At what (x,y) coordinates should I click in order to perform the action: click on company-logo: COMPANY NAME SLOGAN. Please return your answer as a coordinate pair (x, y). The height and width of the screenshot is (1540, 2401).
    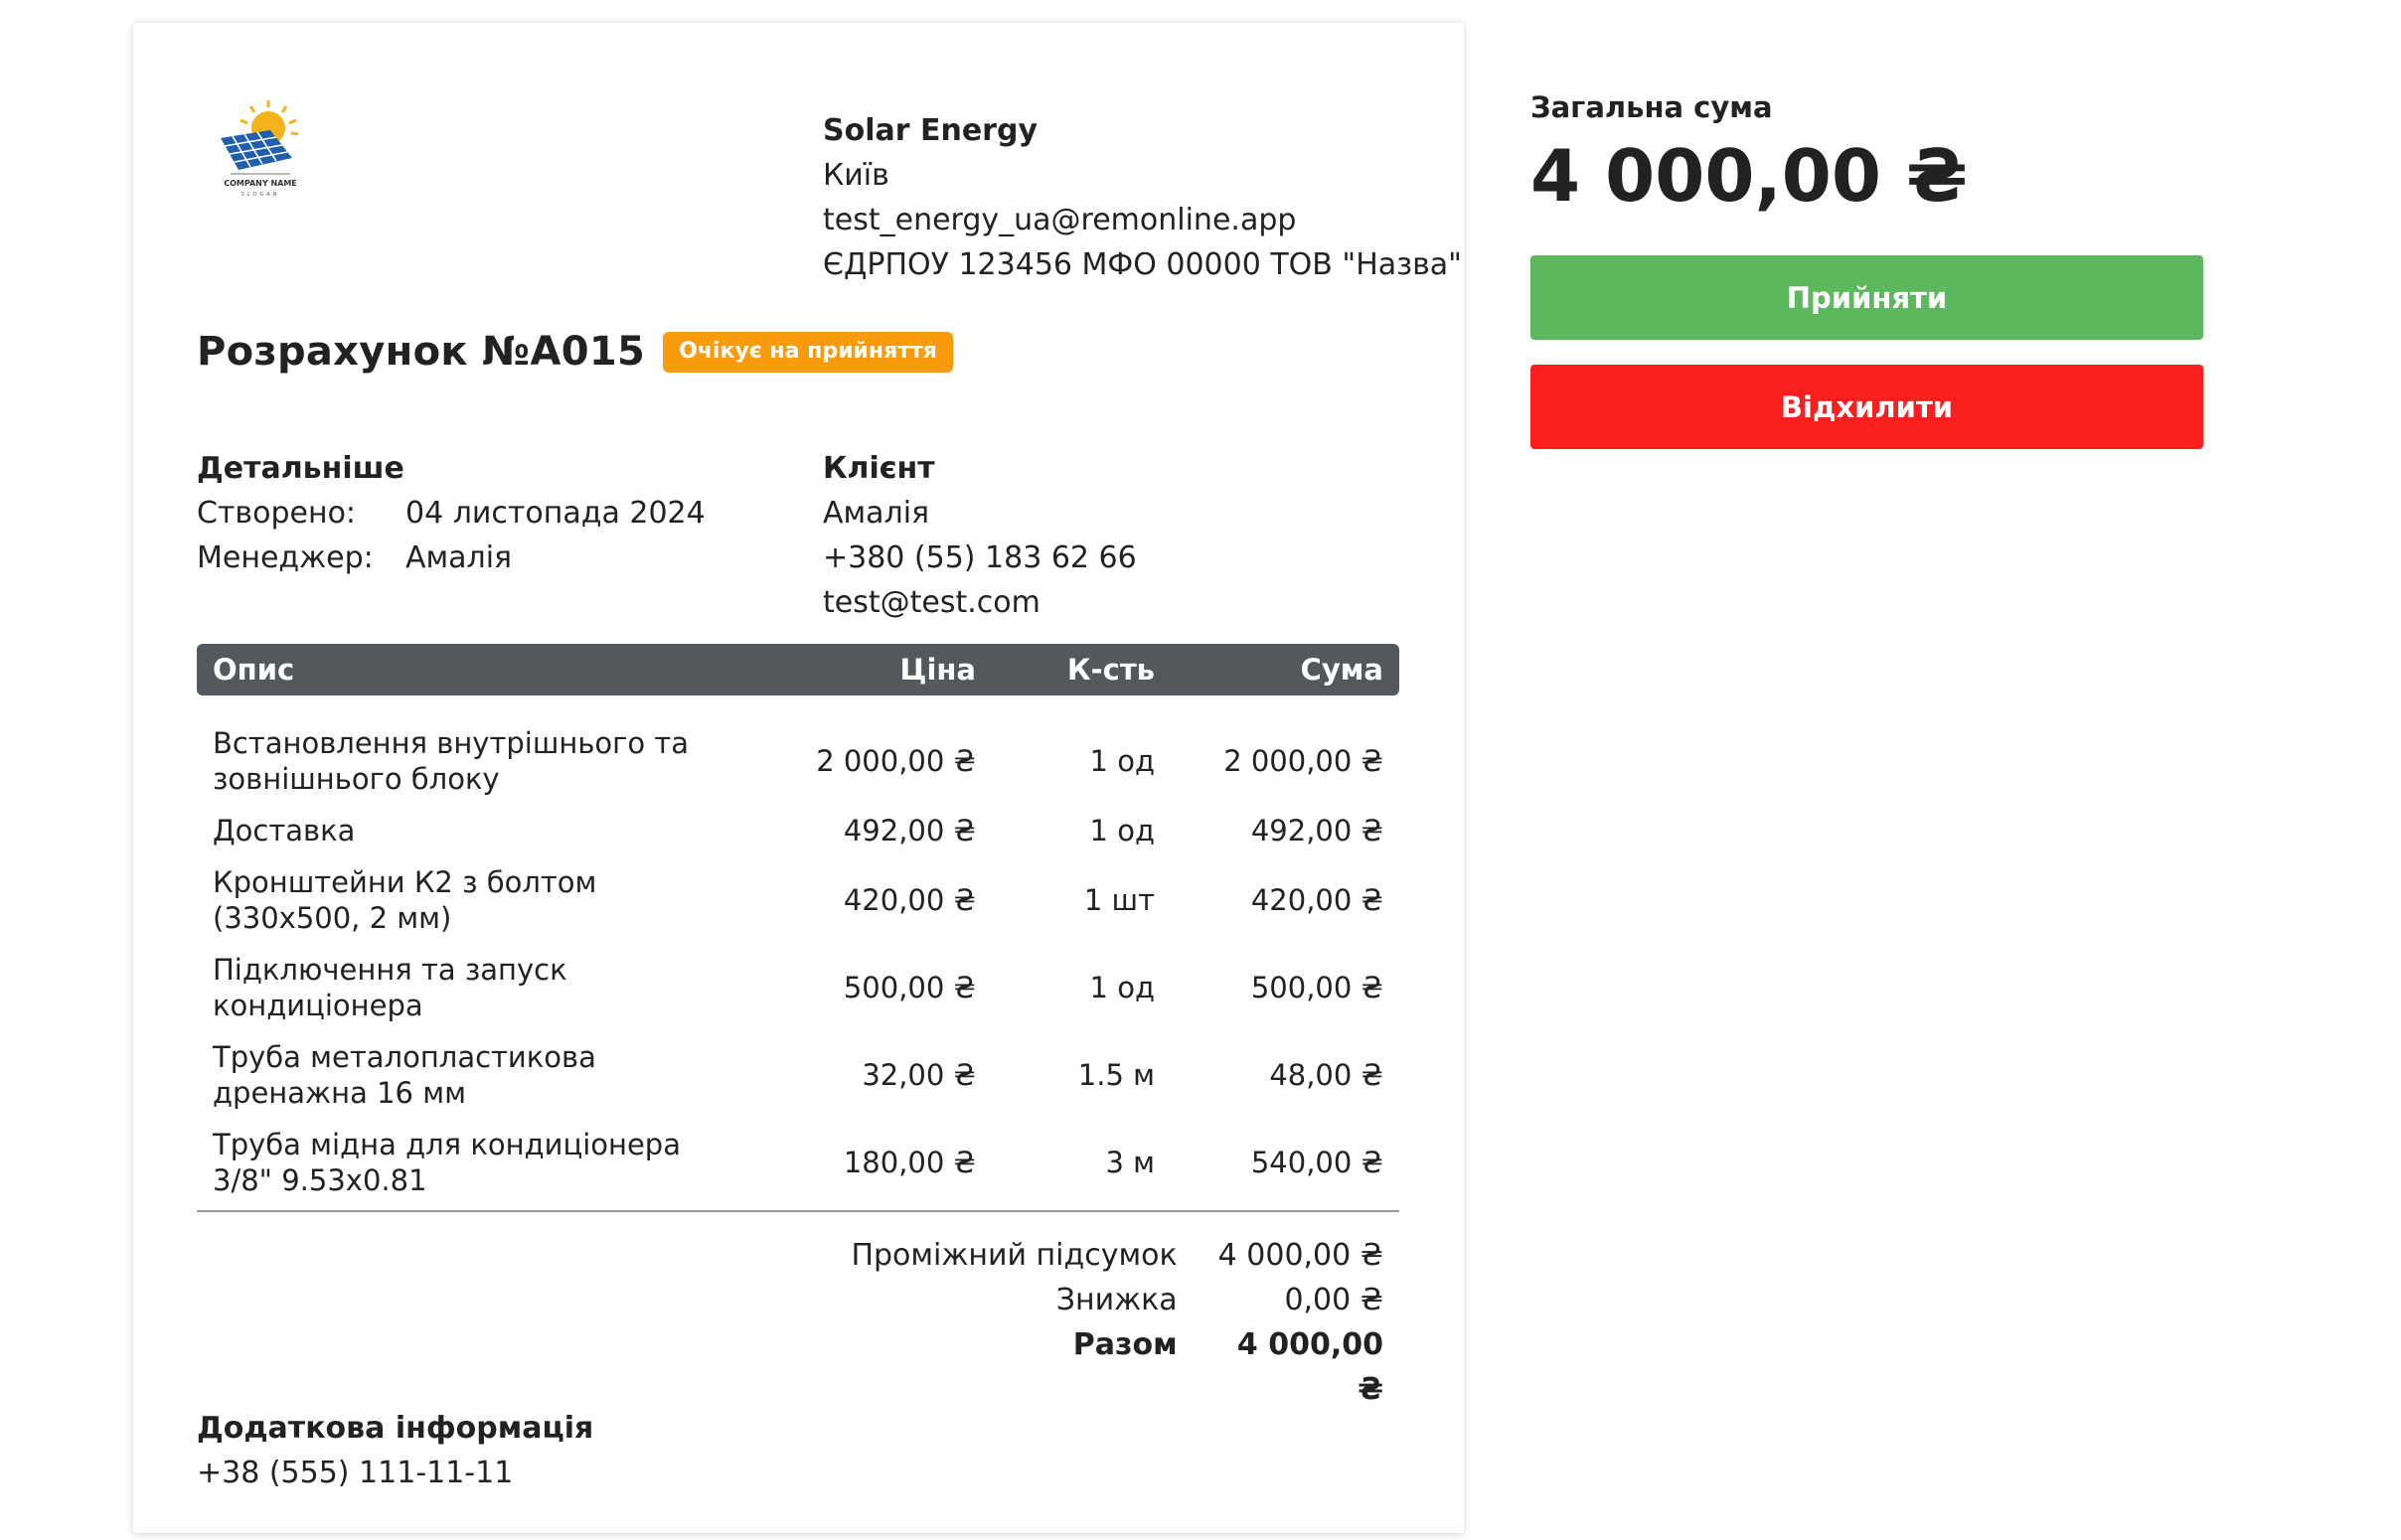
    Looking at the image, I should click on (260, 148).